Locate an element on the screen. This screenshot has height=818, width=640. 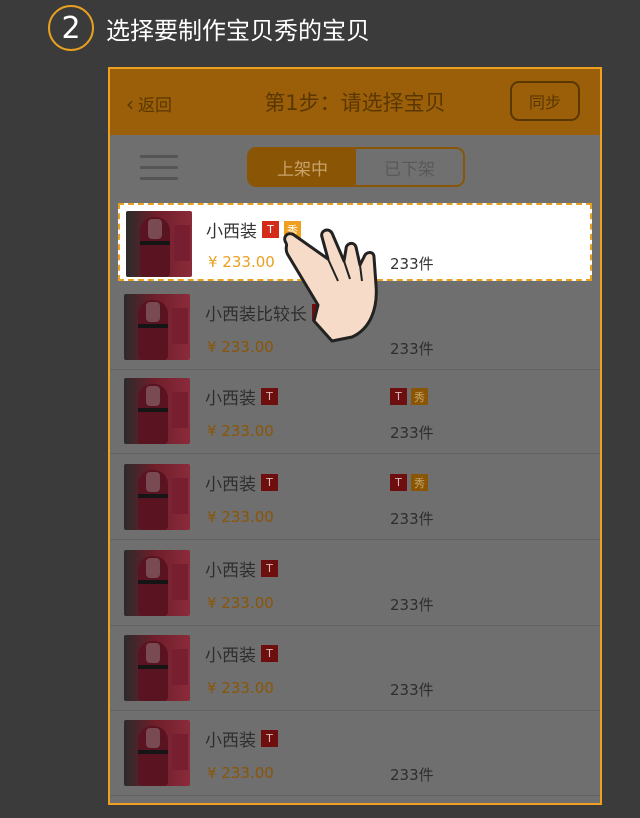
step-title: 选择要制作宝贝秀的宝贝 is located at coordinates (238, 30).